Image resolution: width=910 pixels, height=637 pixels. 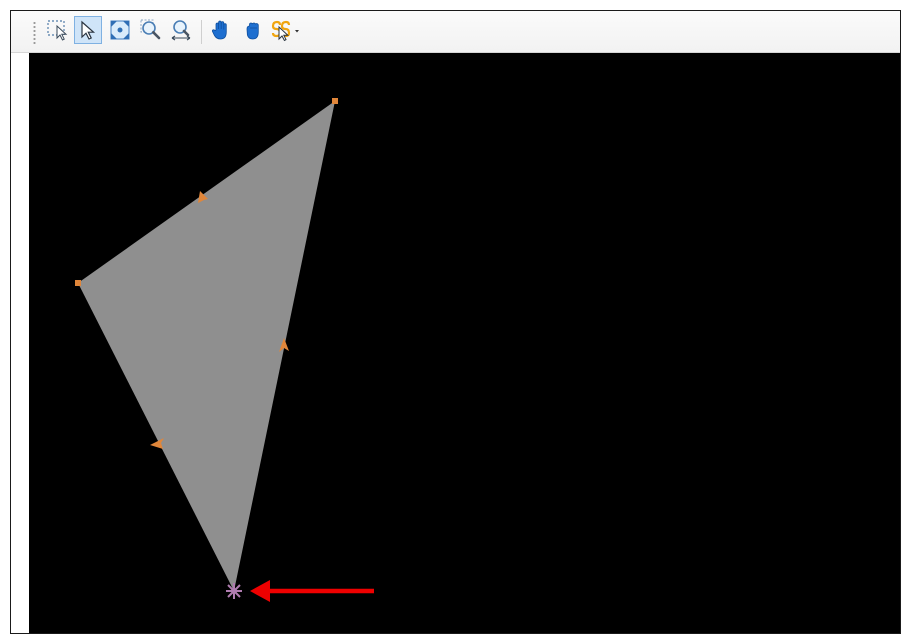 What do you see at coordinates (221, 30) in the screenshot?
I see `pan-hand-icon` at bounding box center [221, 30].